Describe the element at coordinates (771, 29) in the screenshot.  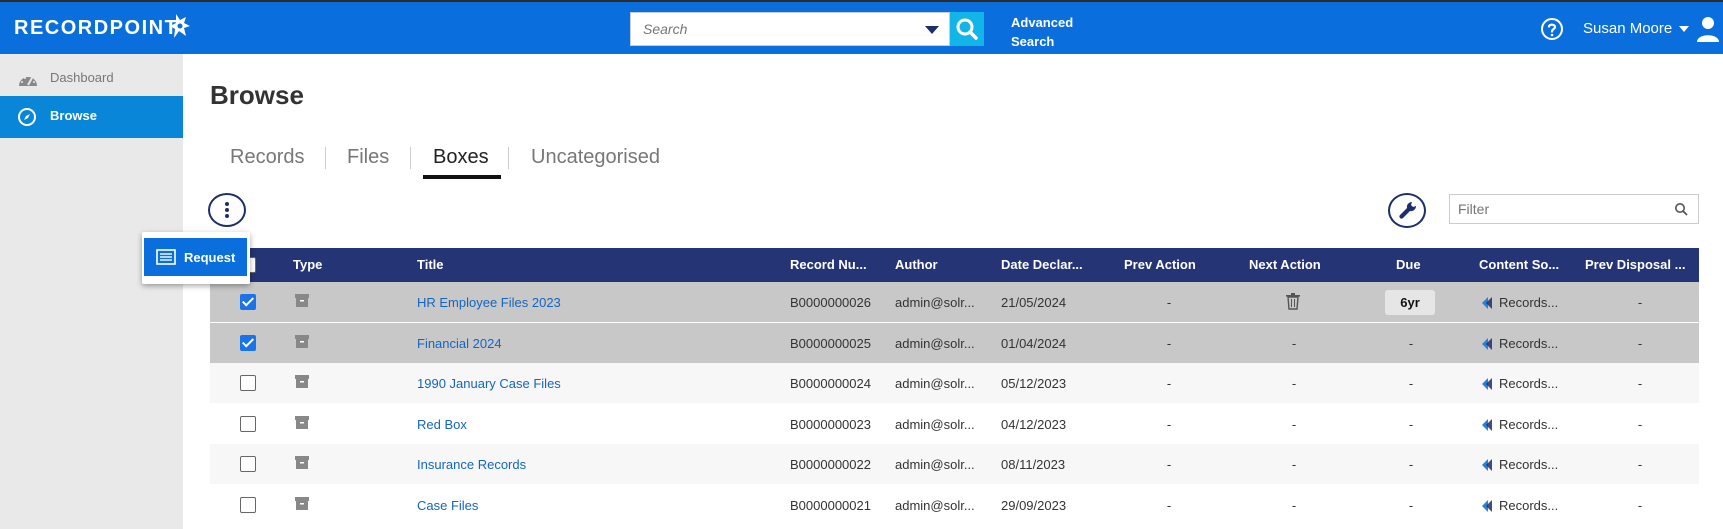
I see `search-input` at that location.